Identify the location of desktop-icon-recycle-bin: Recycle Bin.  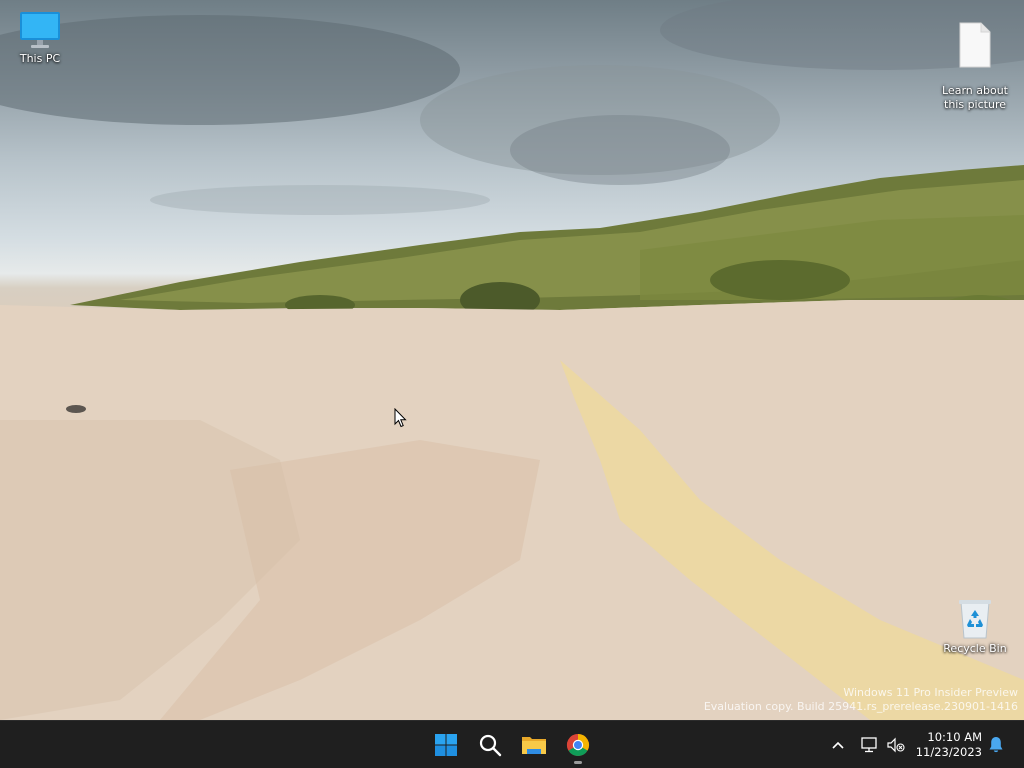
(975, 627).